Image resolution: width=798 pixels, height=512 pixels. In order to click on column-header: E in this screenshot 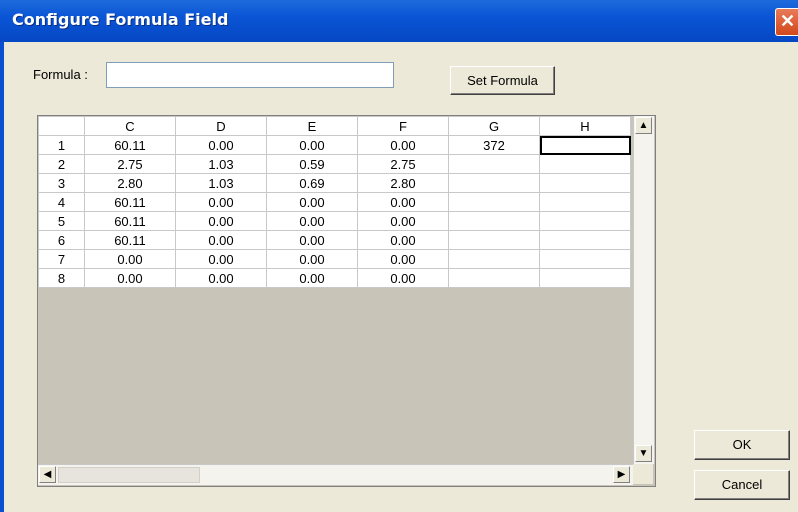, I will do `click(312, 126)`.